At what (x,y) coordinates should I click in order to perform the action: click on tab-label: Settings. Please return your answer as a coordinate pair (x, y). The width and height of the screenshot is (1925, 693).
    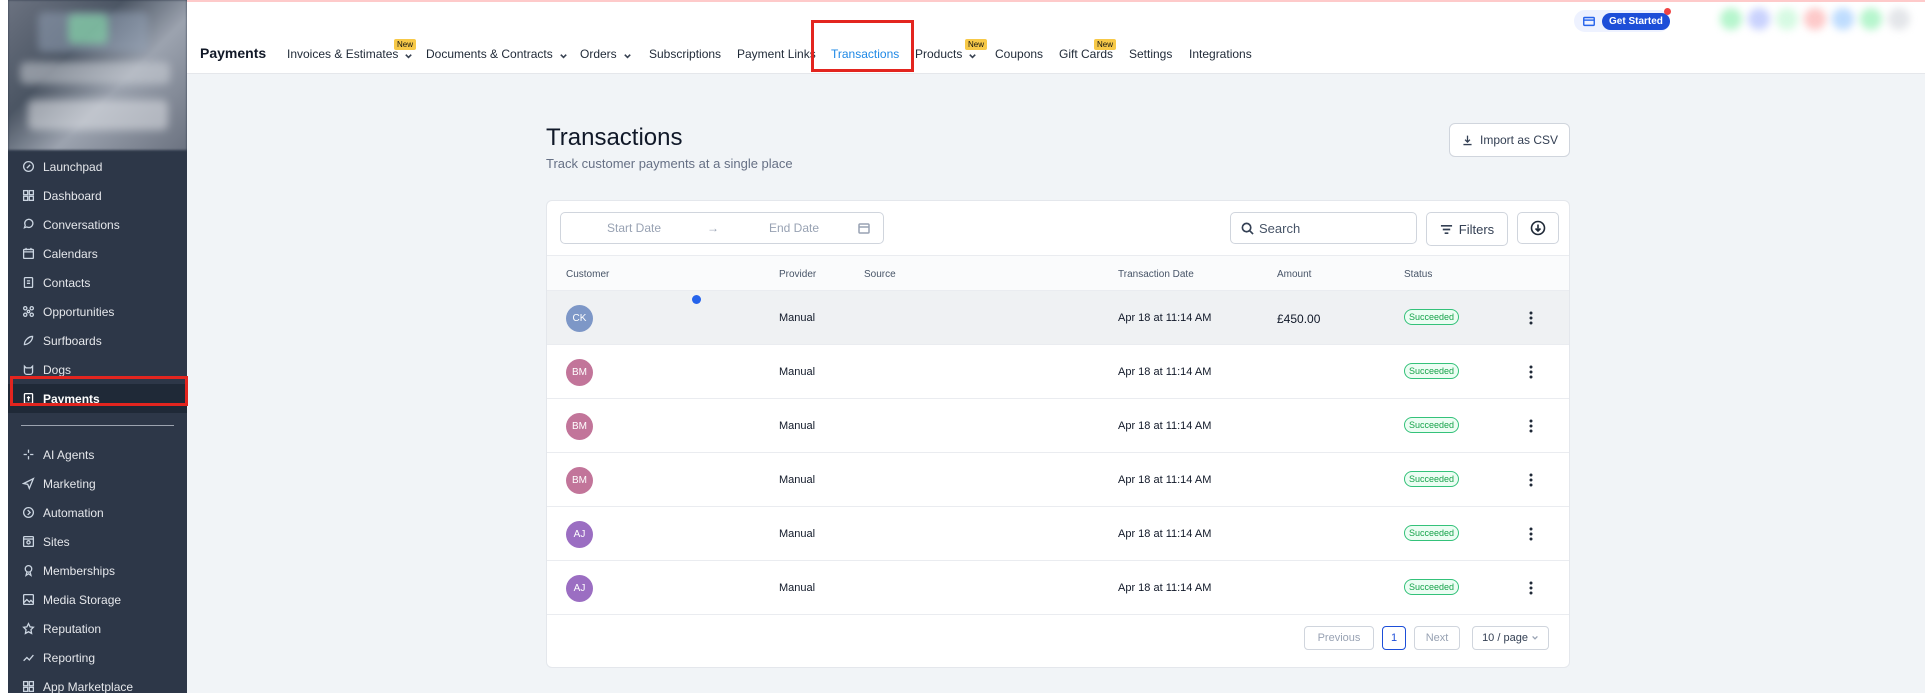
    Looking at the image, I should click on (1151, 54).